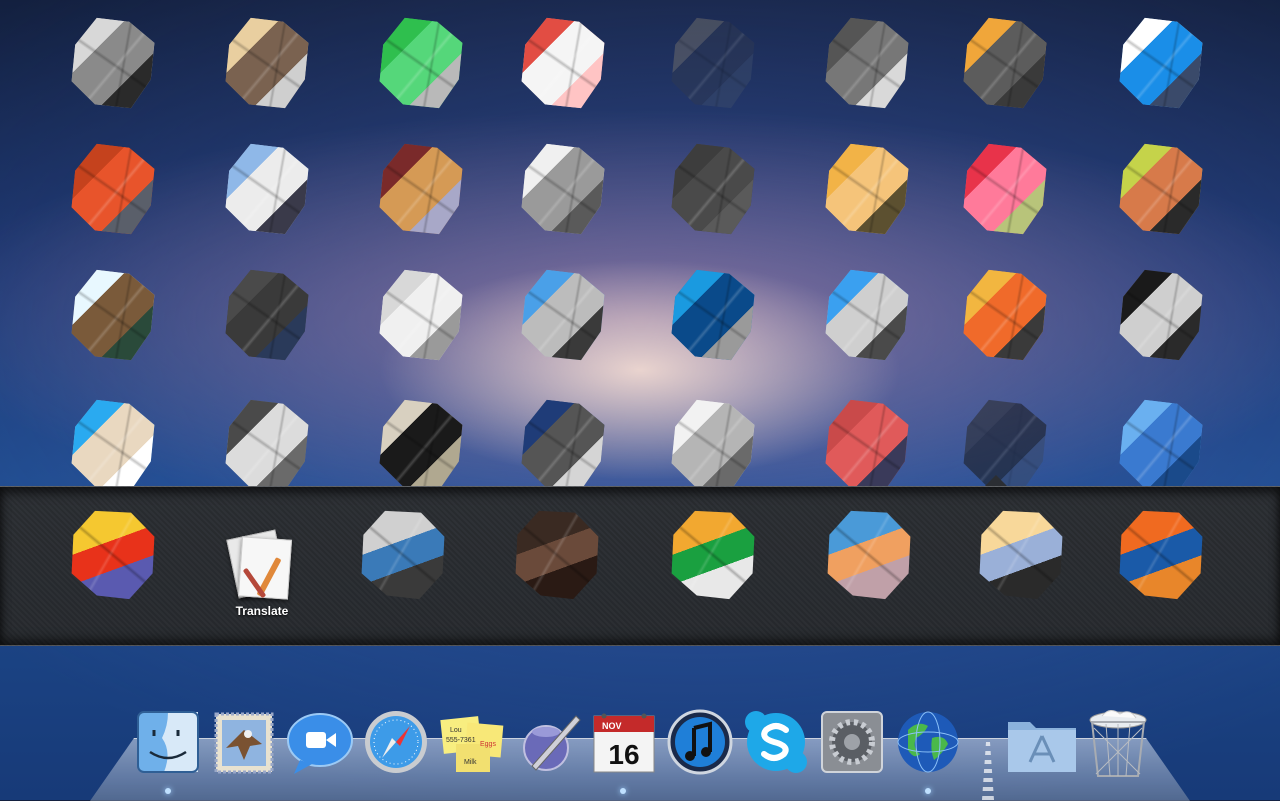  What do you see at coordinates (1005, 189) in the screenshot?
I see `app-15-icon` at bounding box center [1005, 189].